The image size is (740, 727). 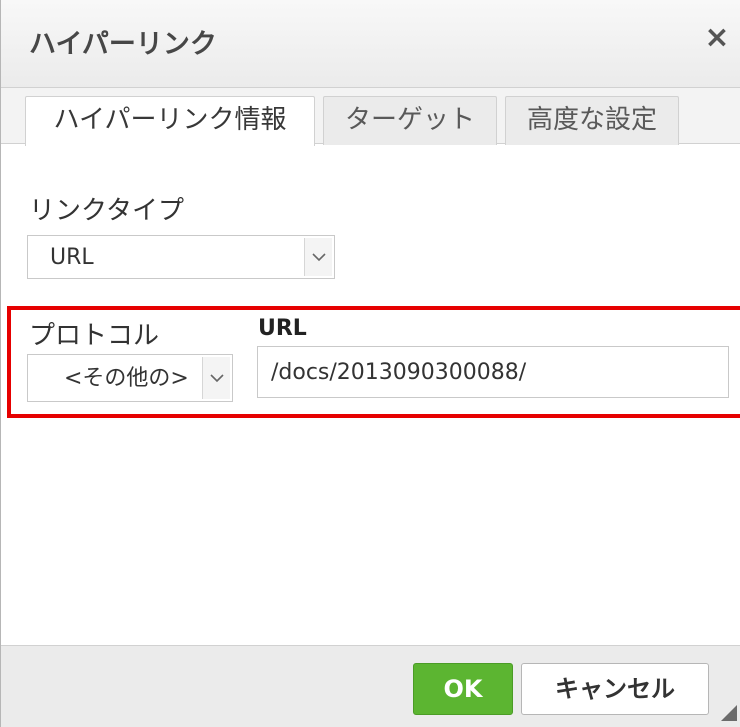 What do you see at coordinates (282, 328) in the screenshot?
I see `url-label: URL` at bounding box center [282, 328].